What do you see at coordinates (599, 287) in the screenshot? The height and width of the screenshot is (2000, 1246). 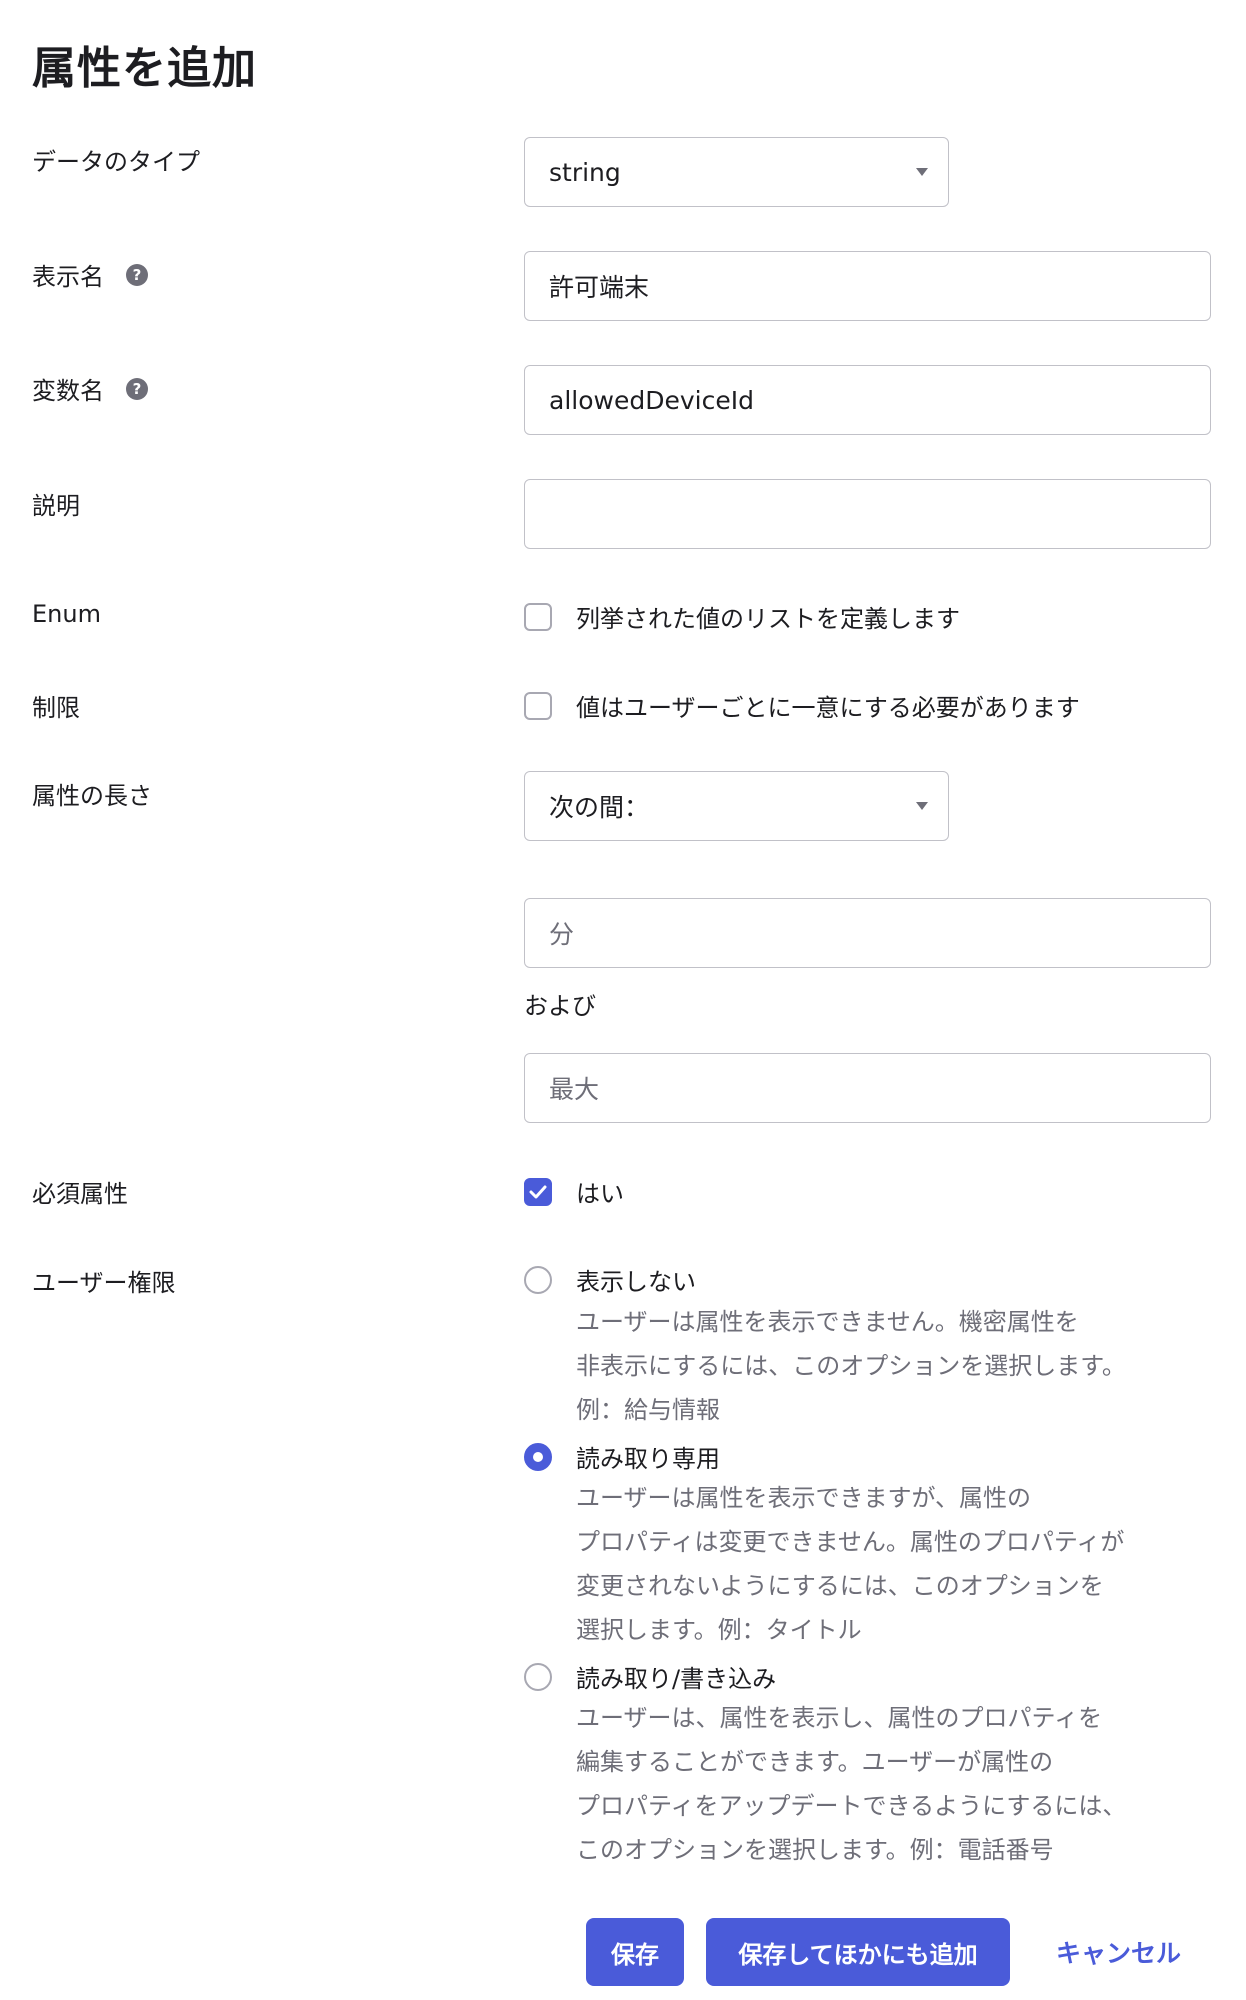 I see `display-name-value: 許可端末` at bounding box center [599, 287].